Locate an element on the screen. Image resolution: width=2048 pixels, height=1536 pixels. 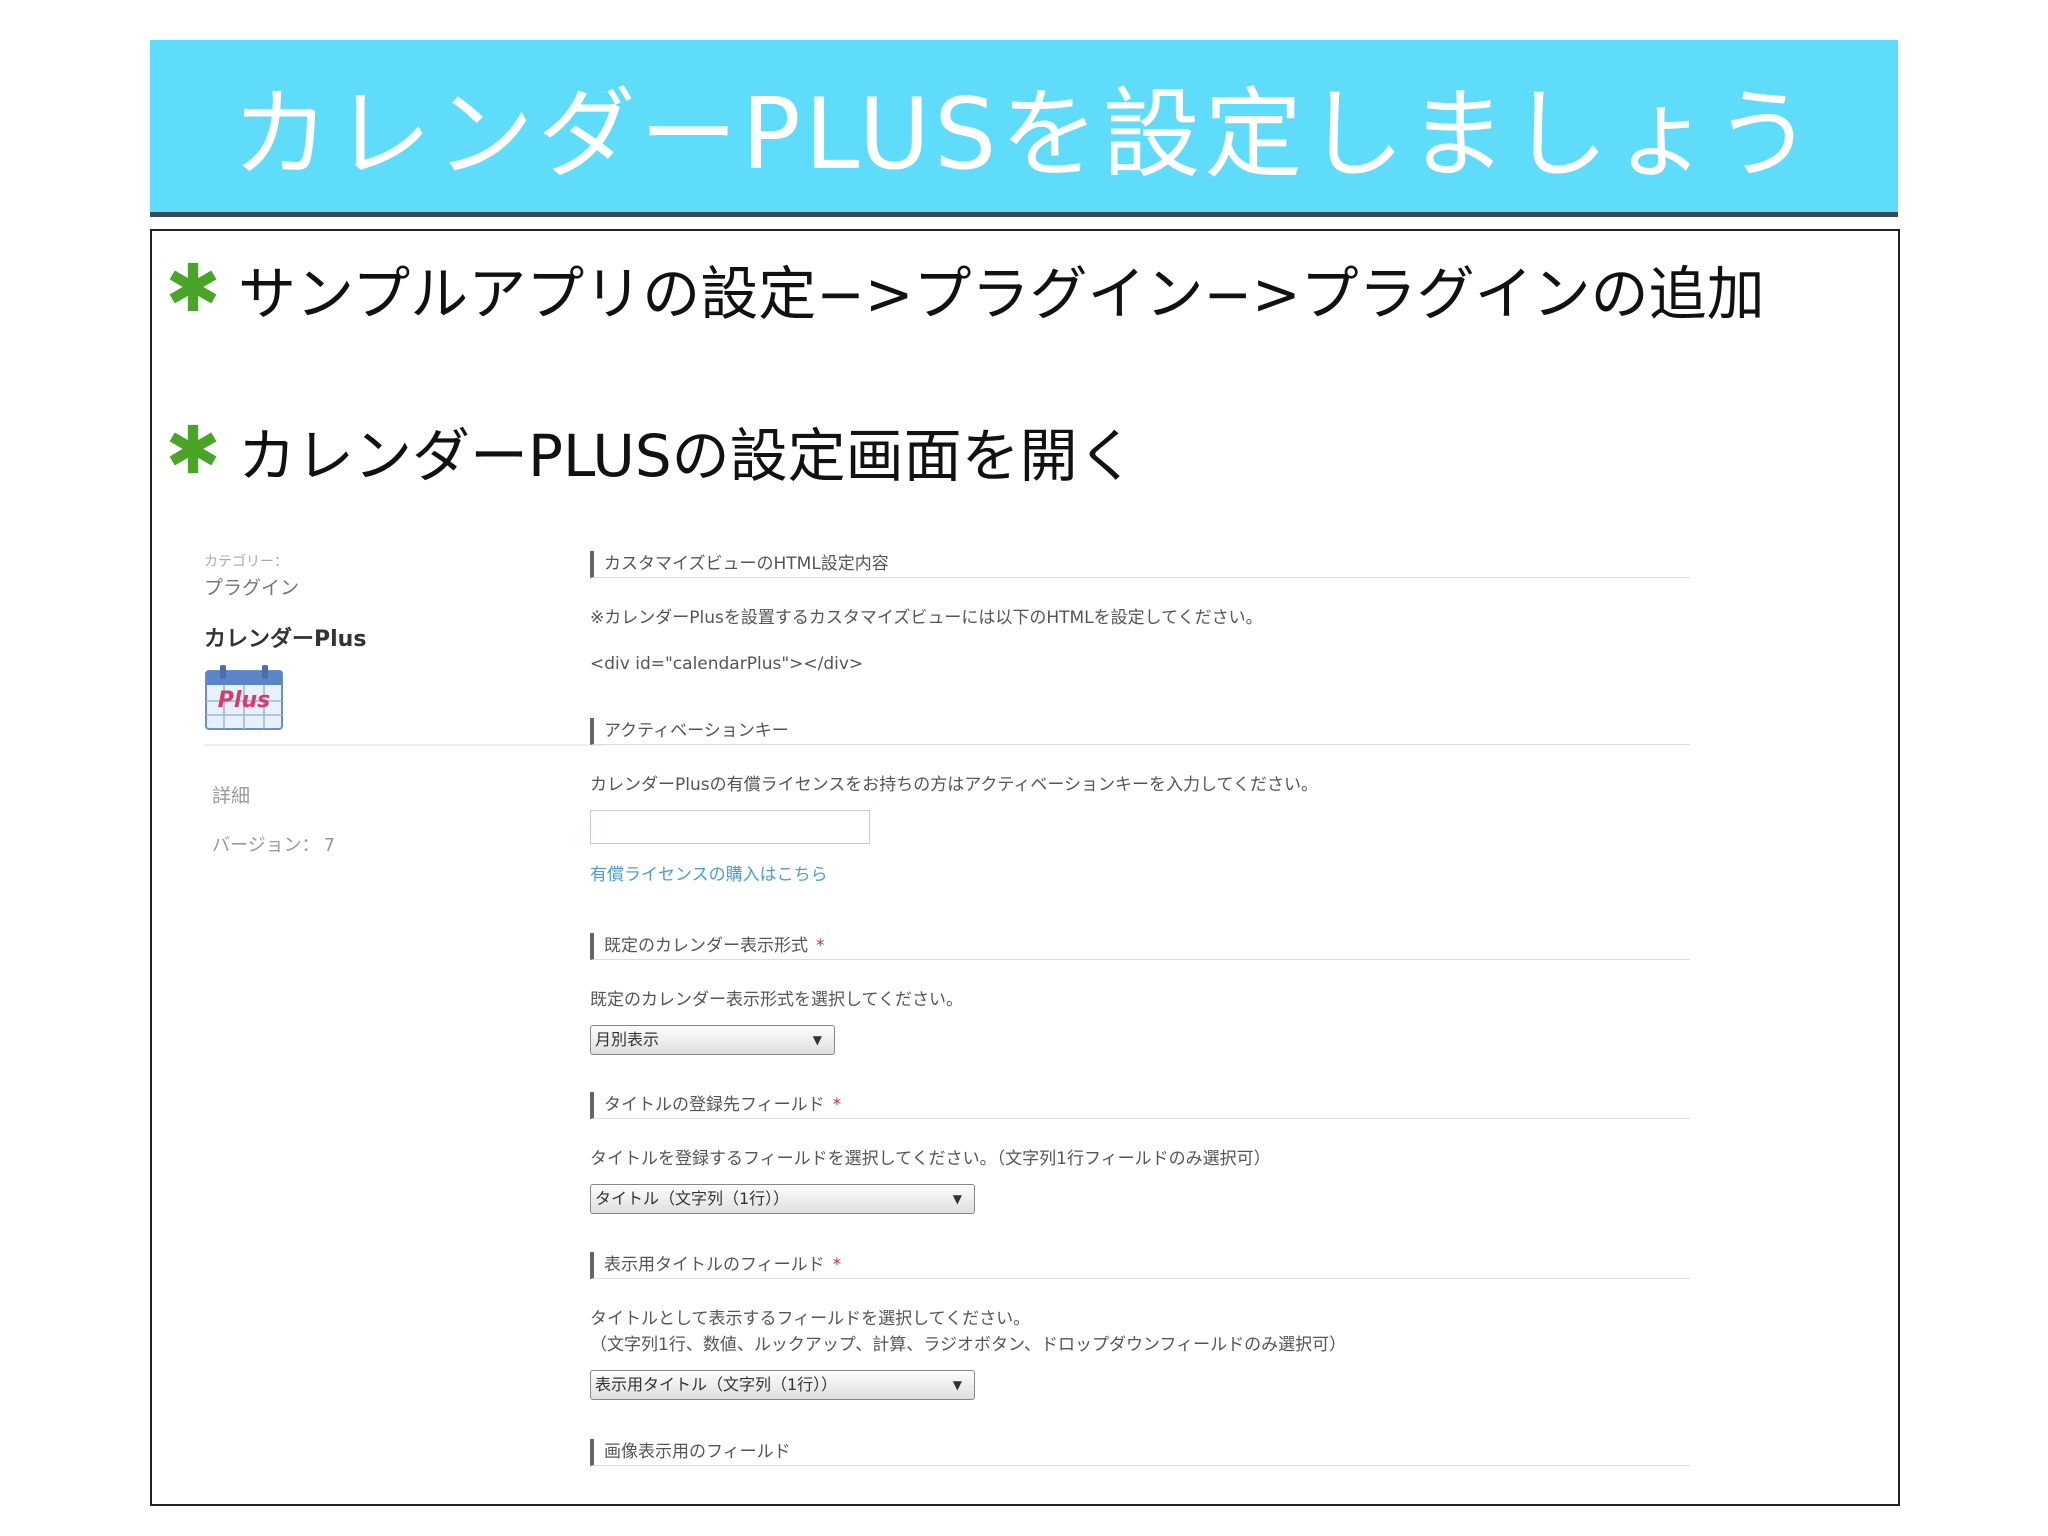
purchase-license-link: 有償ライセンスの購入はこちら is located at coordinates (709, 872).